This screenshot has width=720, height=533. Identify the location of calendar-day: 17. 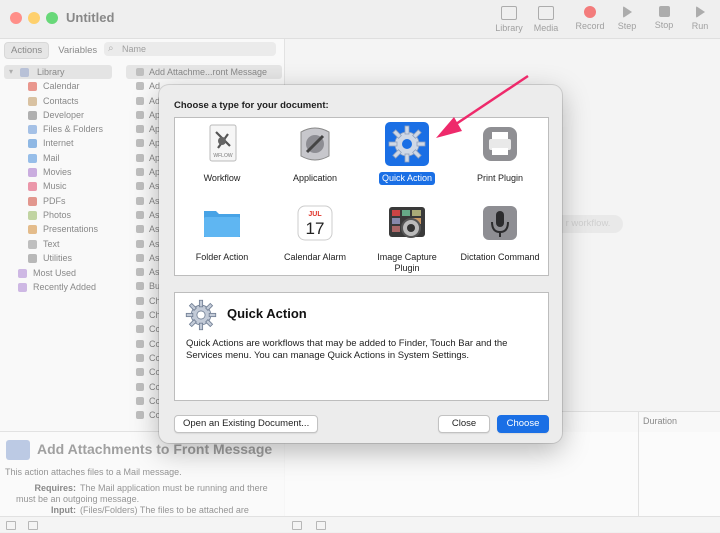
(315, 228).